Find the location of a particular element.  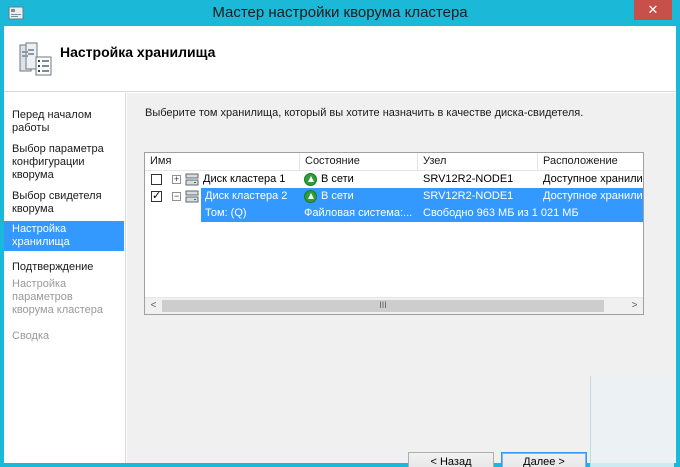

storage-wizard-icon is located at coordinates (35, 59).